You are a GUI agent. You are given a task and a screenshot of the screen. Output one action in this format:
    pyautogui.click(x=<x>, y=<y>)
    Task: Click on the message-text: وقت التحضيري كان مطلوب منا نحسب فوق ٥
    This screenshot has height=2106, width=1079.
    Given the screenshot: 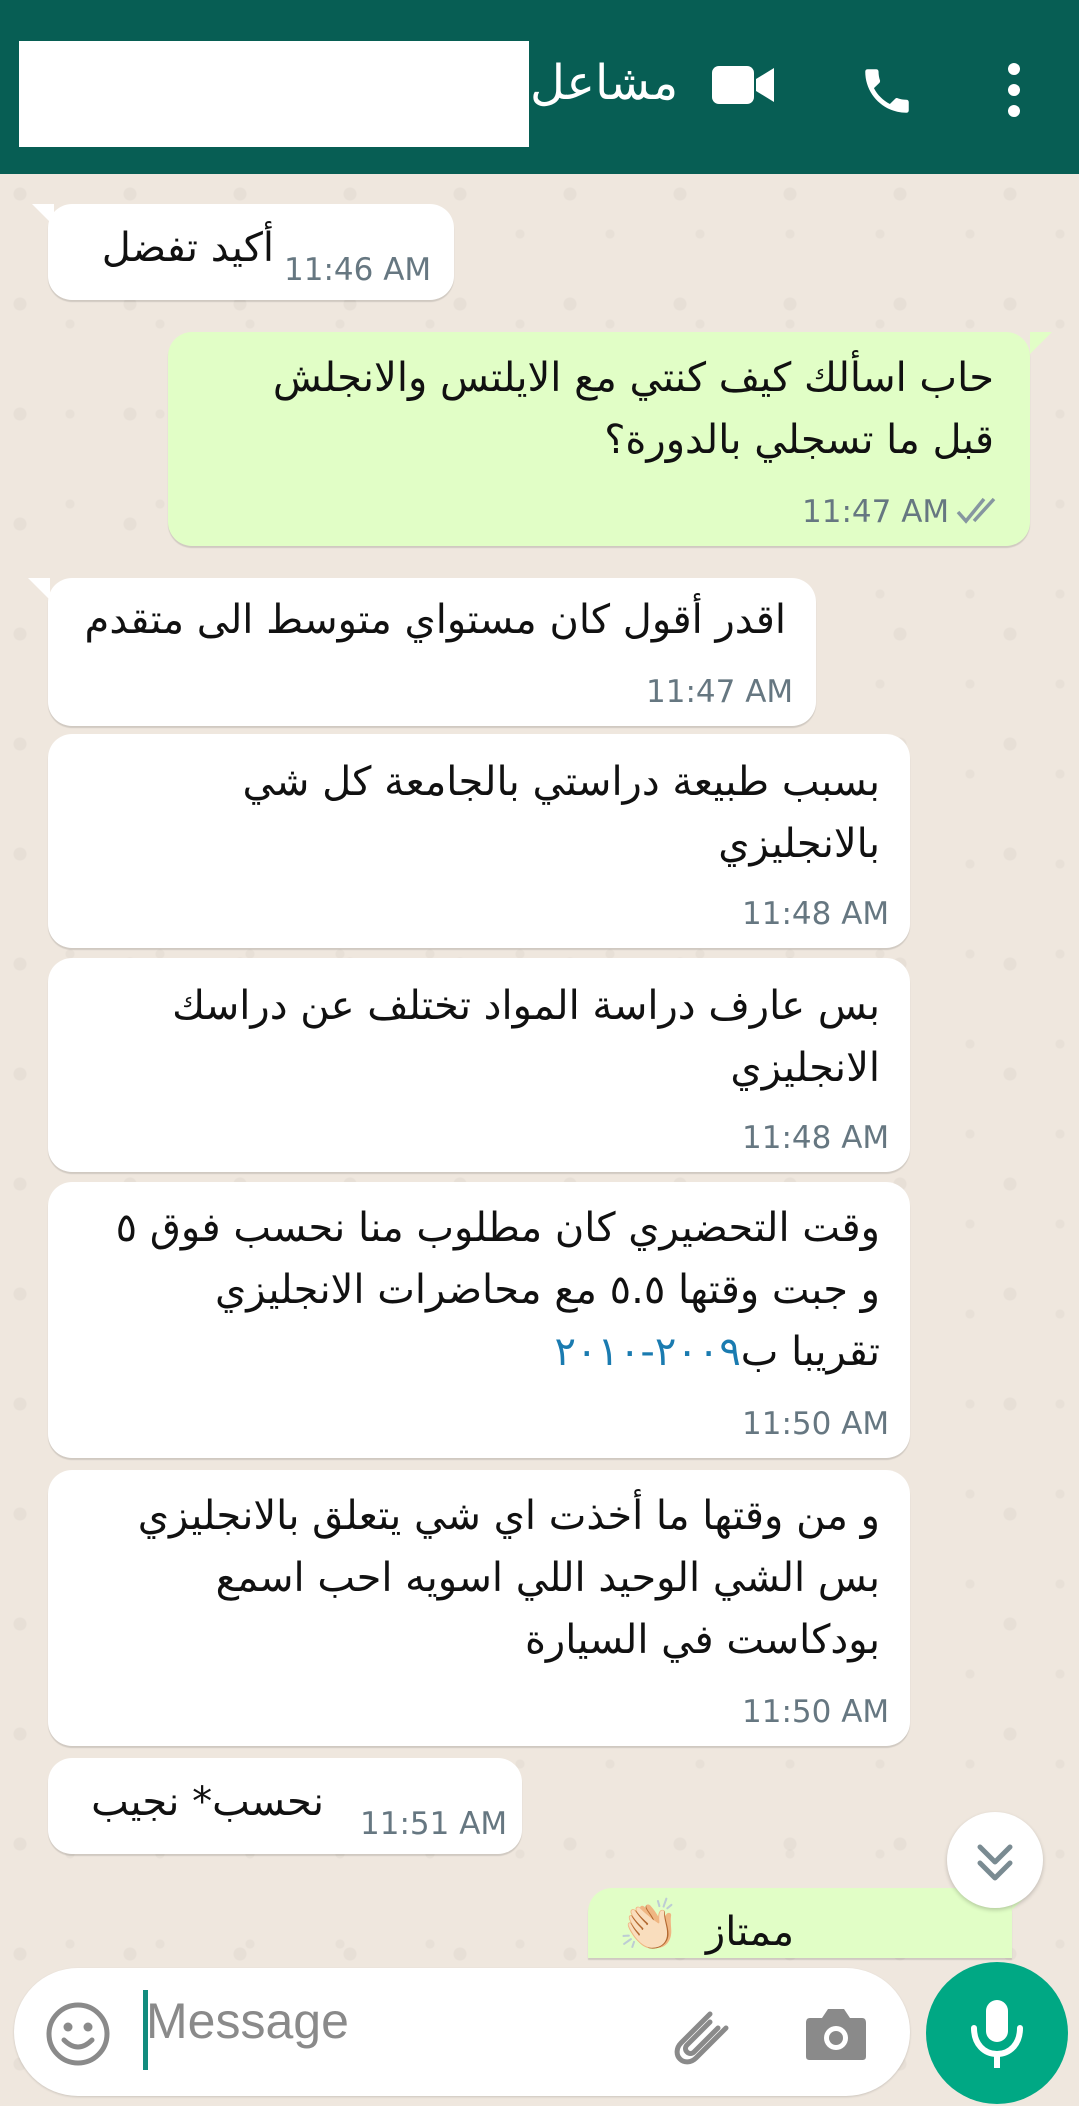 What is the action you would take?
    pyautogui.click(x=497, y=1228)
    